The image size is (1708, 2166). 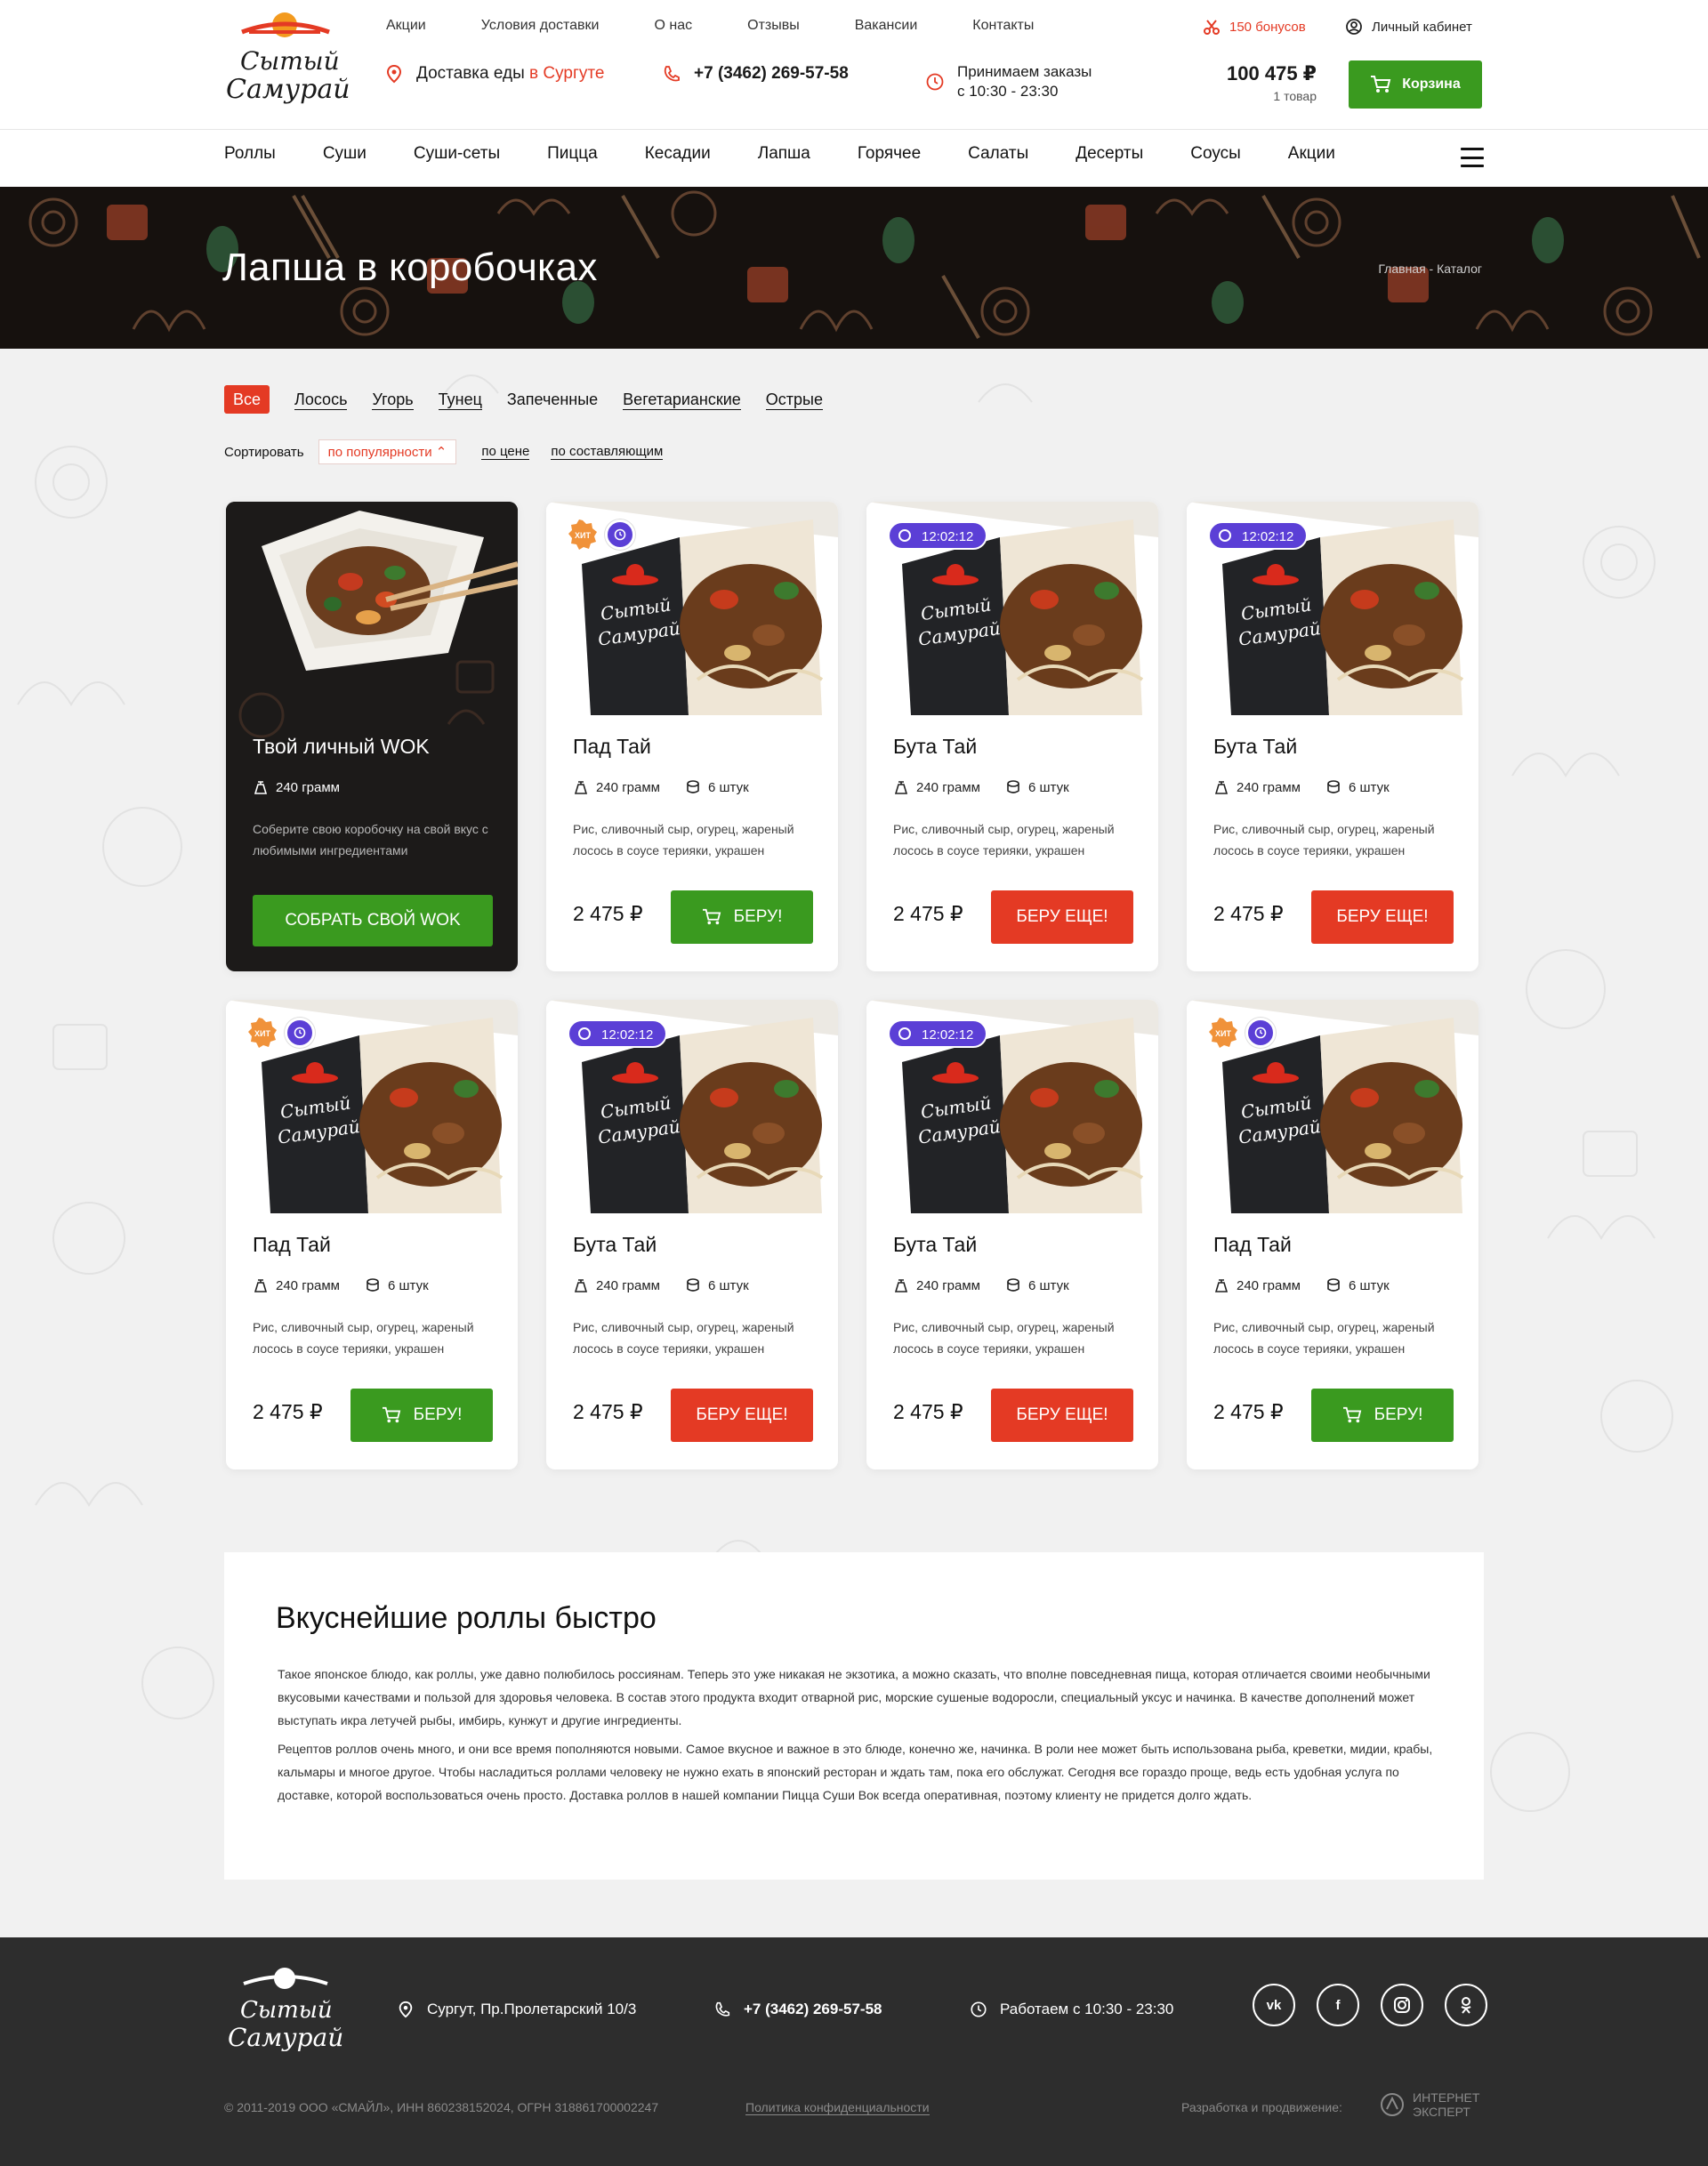 I want to click on filter-baked: Запеченные, so click(x=552, y=399).